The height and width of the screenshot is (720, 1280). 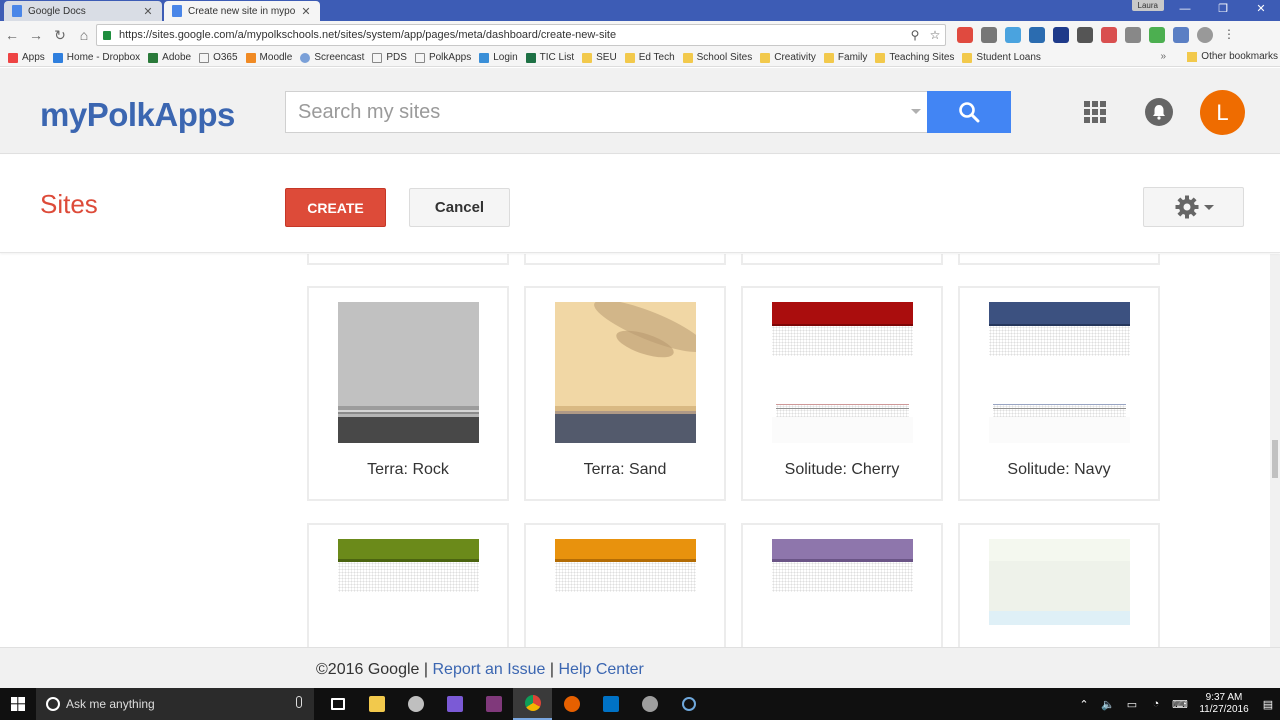 I want to click on restore-icon: ❐, so click(x=1223, y=9).